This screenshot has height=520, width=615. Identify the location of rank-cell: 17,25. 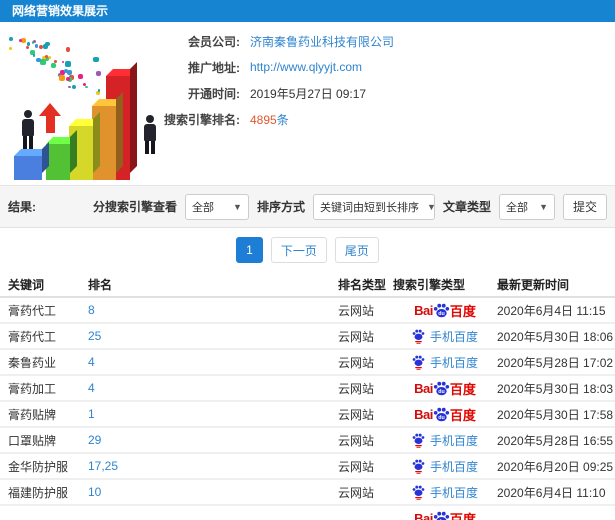
(213, 466).